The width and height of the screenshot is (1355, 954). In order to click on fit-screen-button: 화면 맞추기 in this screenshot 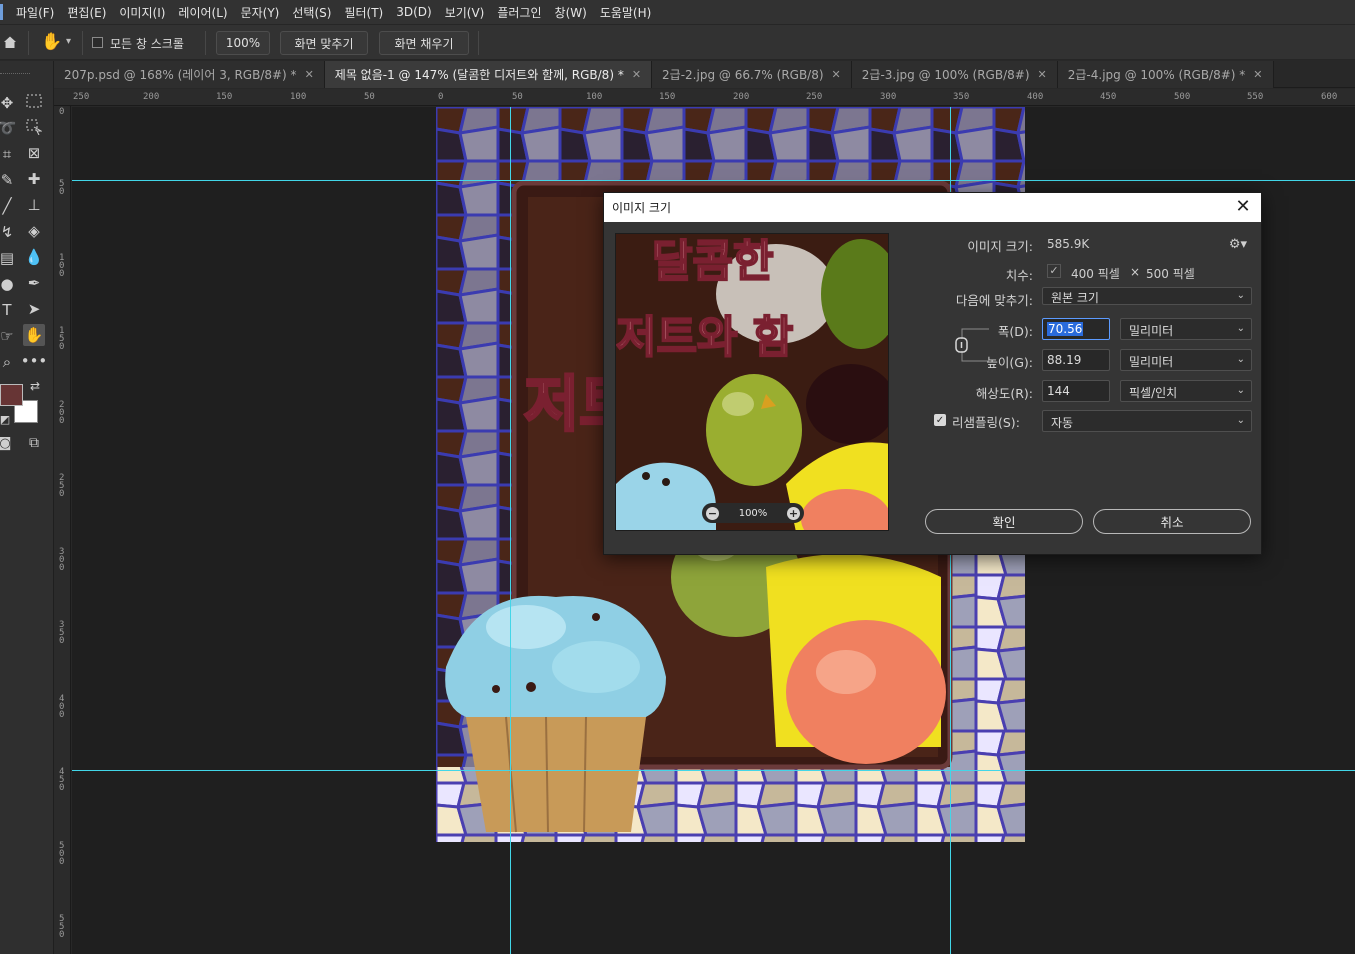, I will do `click(324, 43)`.